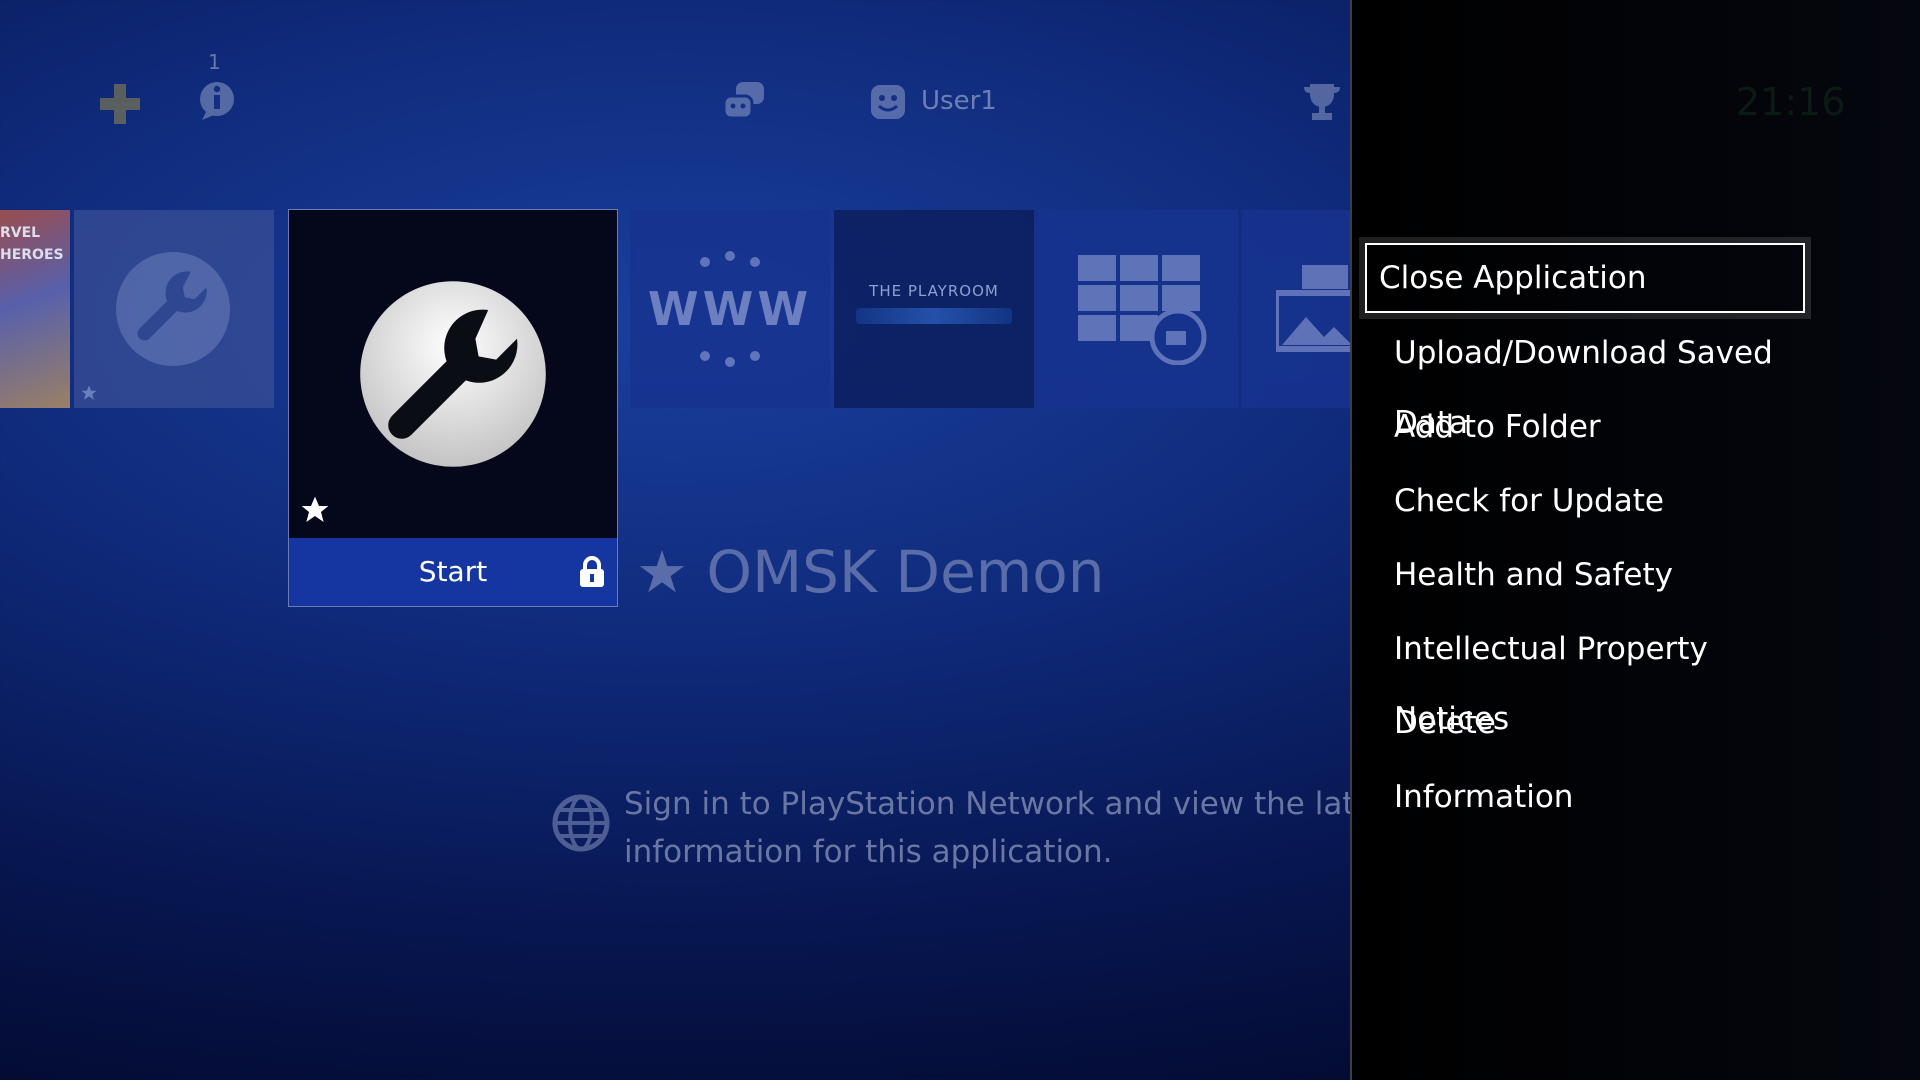  Describe the element at coordinates (1313, 308) in the screenshot. I see `gallery-icon` at that location.